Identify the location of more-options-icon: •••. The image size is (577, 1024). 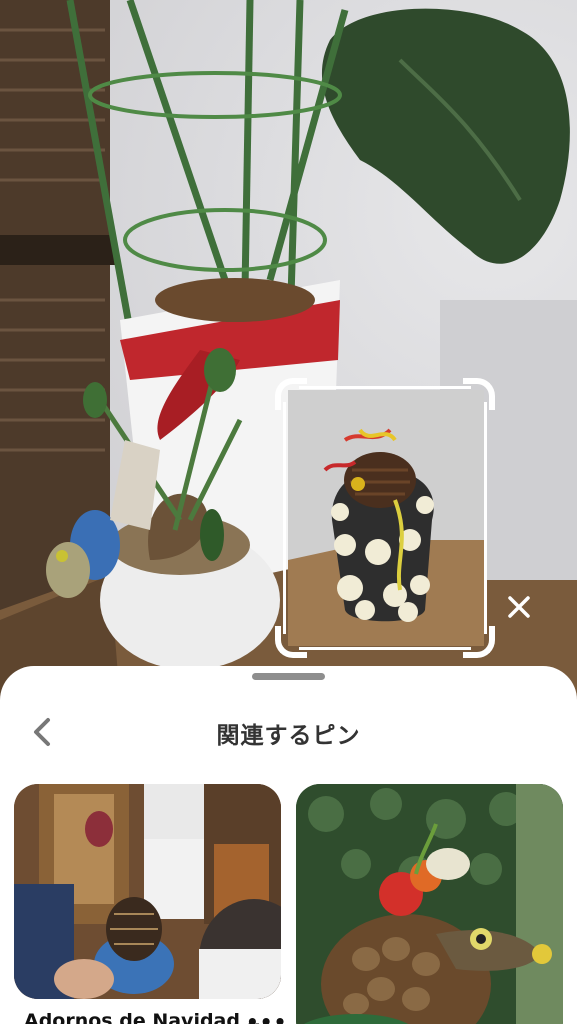
(266, 1017).